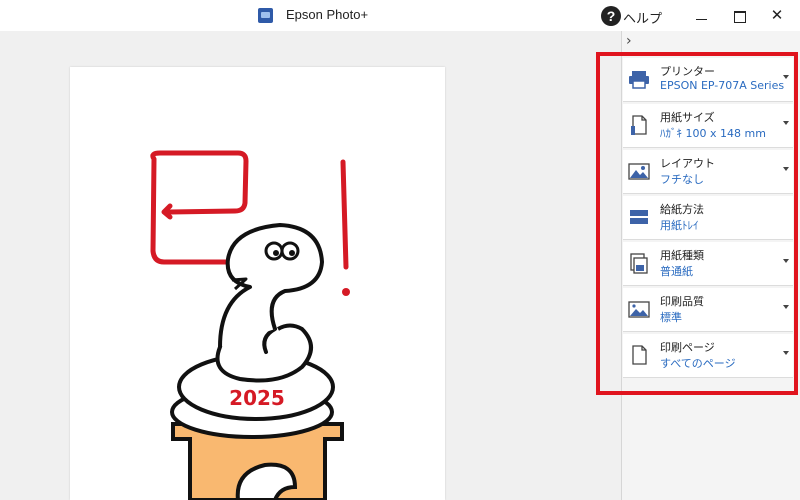 The width and height of the screenshot is (800, 500). I want to click on paper-size-icon, so click(639, 125).